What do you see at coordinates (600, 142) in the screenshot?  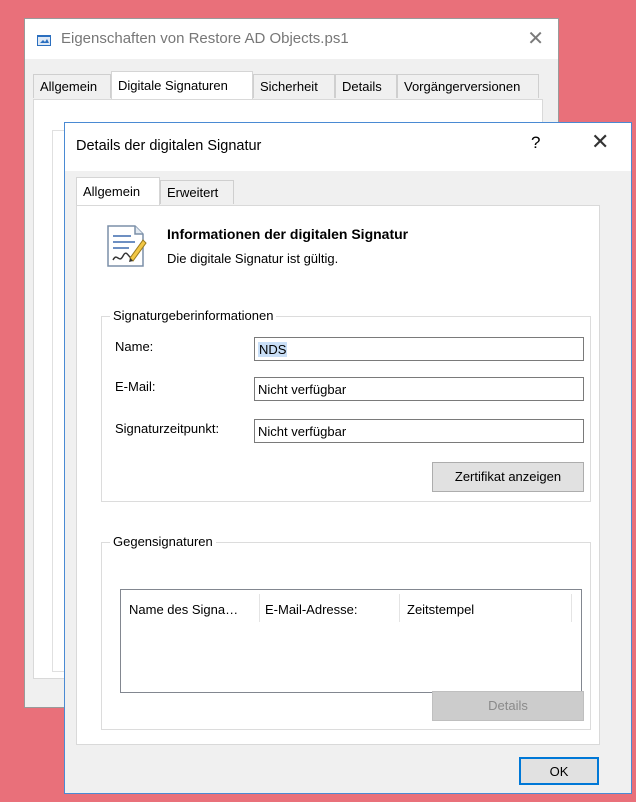 I see `dialog-close-button: ✕` at bounding box center [600, 142].